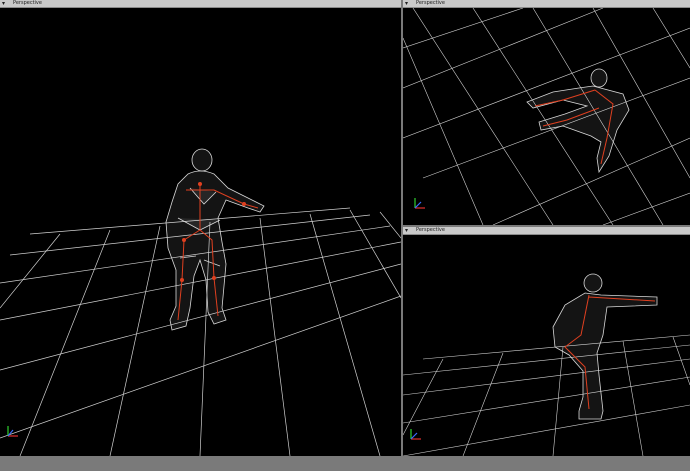  Describe the element at coordinates (546, 395) in the screenshot. I see `ground-grid` at that location.